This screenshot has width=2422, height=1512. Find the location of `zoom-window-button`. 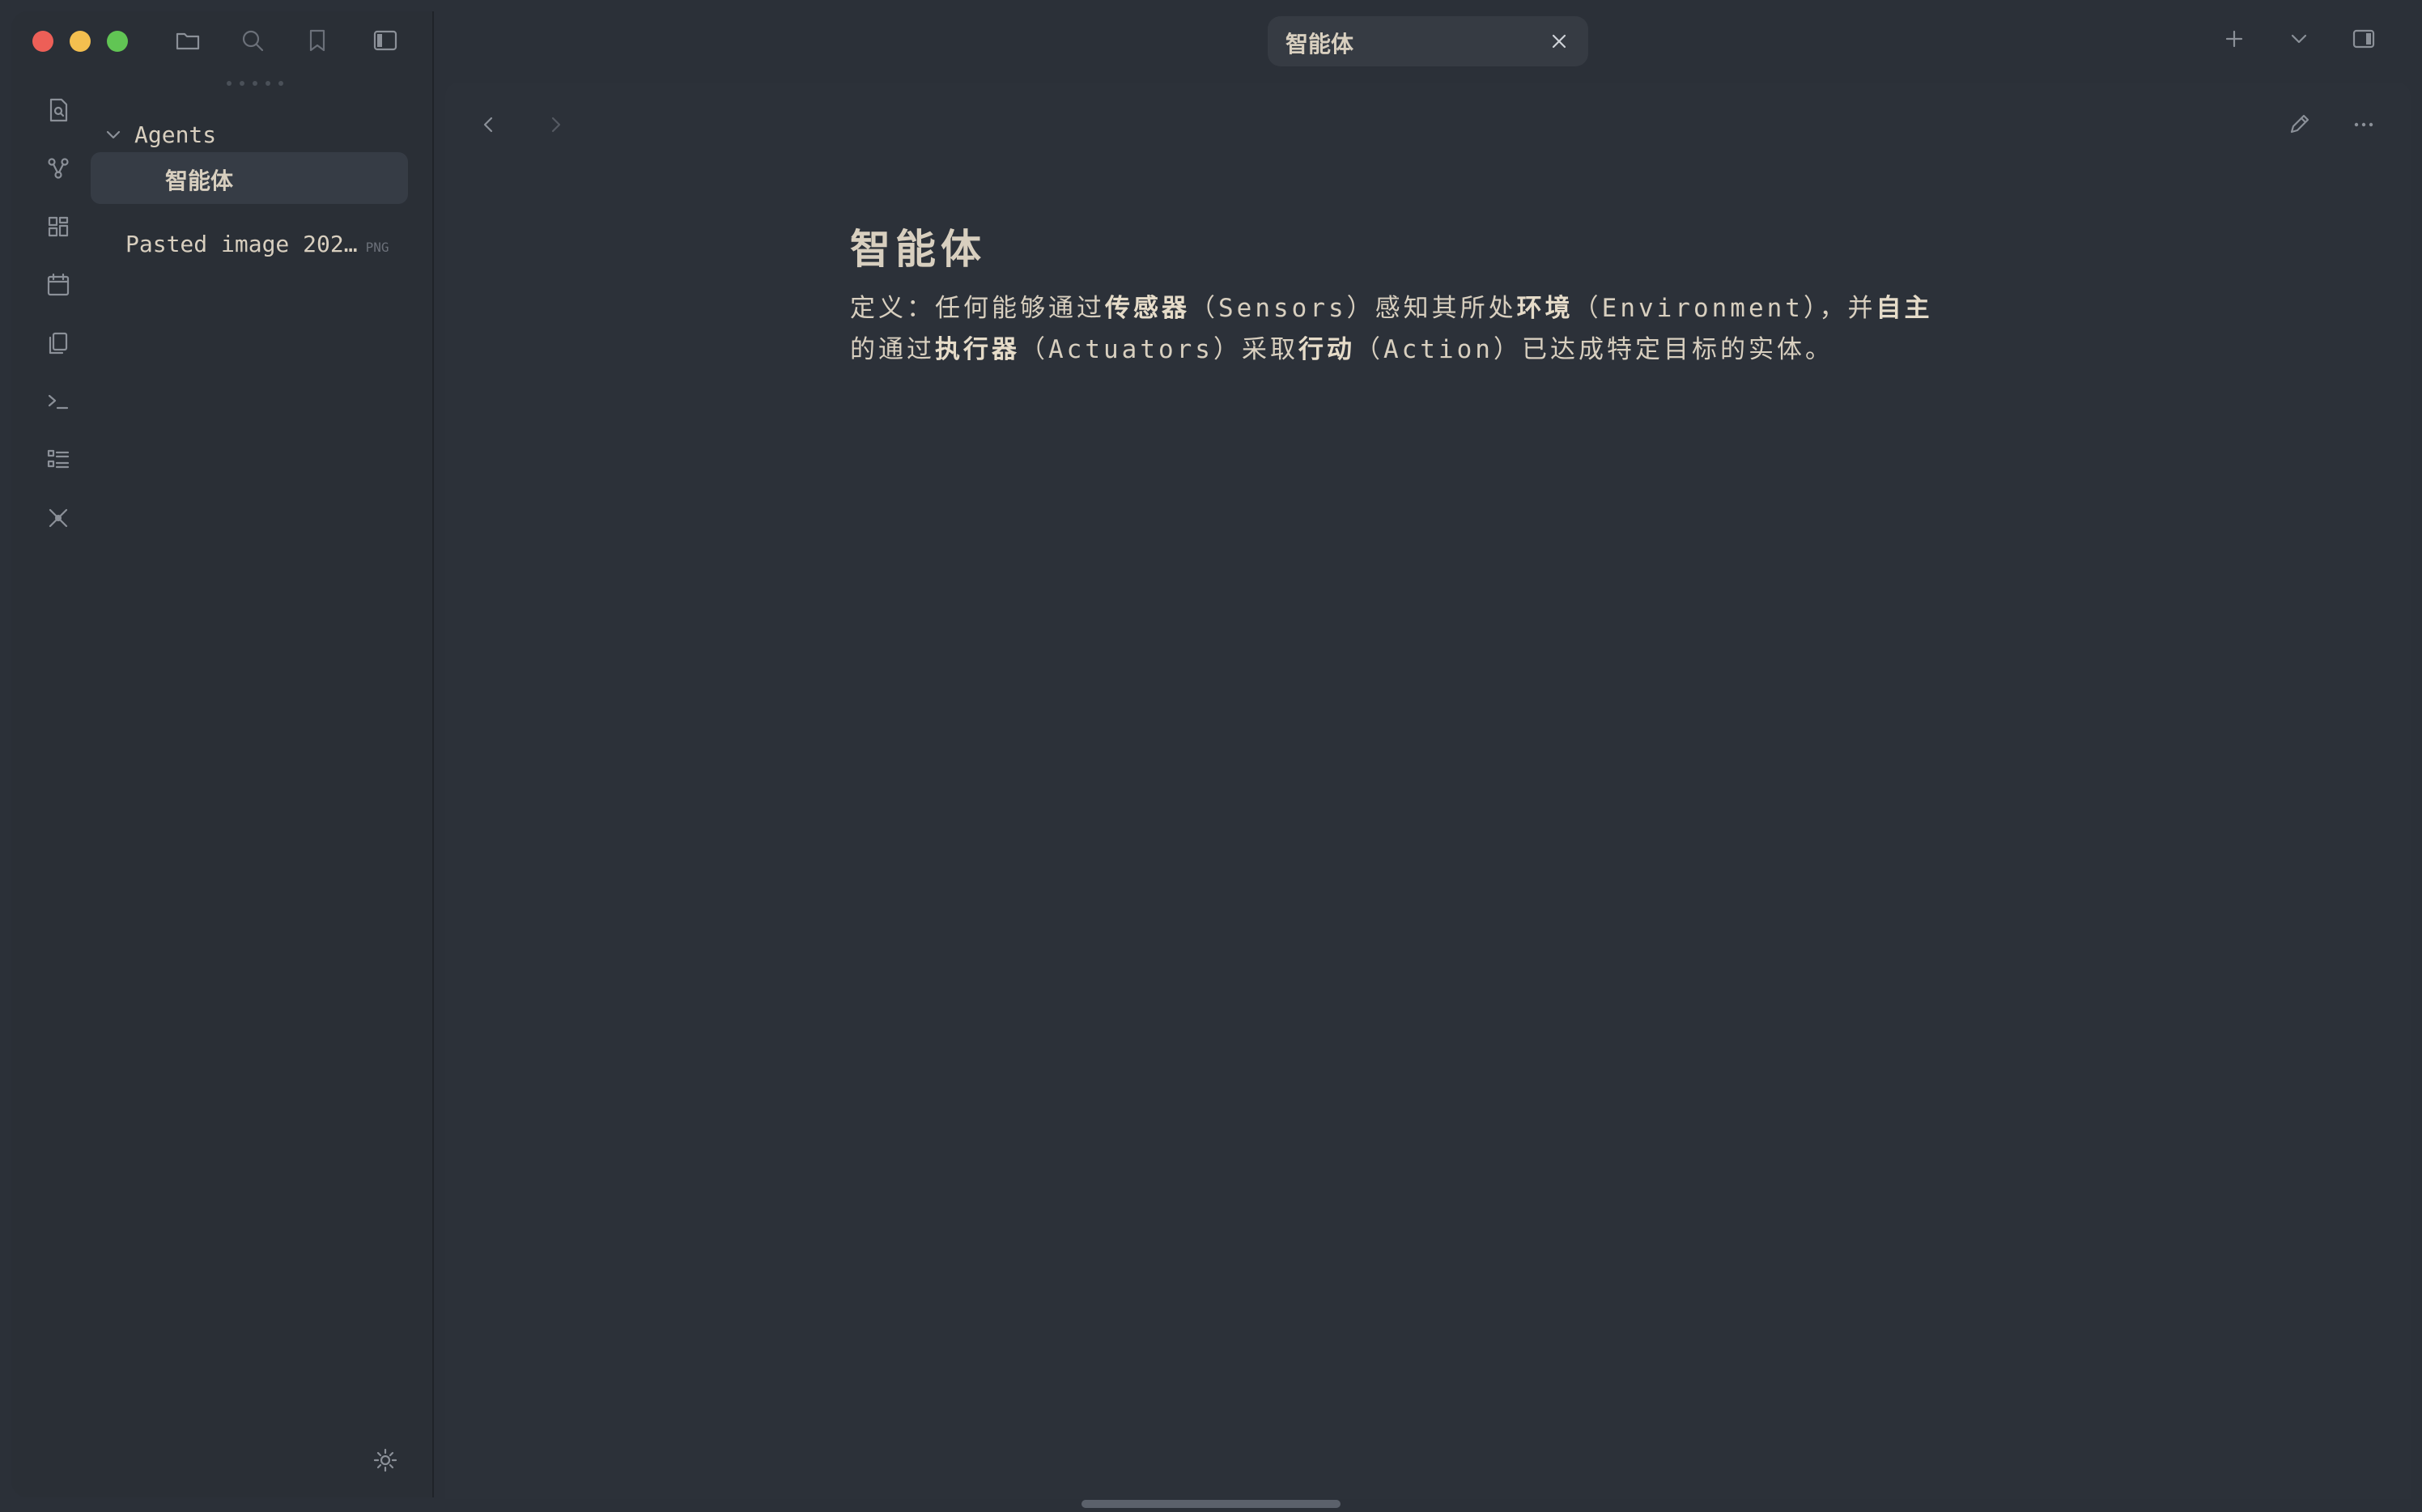

zoom-window-button is located at coordinates (117, 41).